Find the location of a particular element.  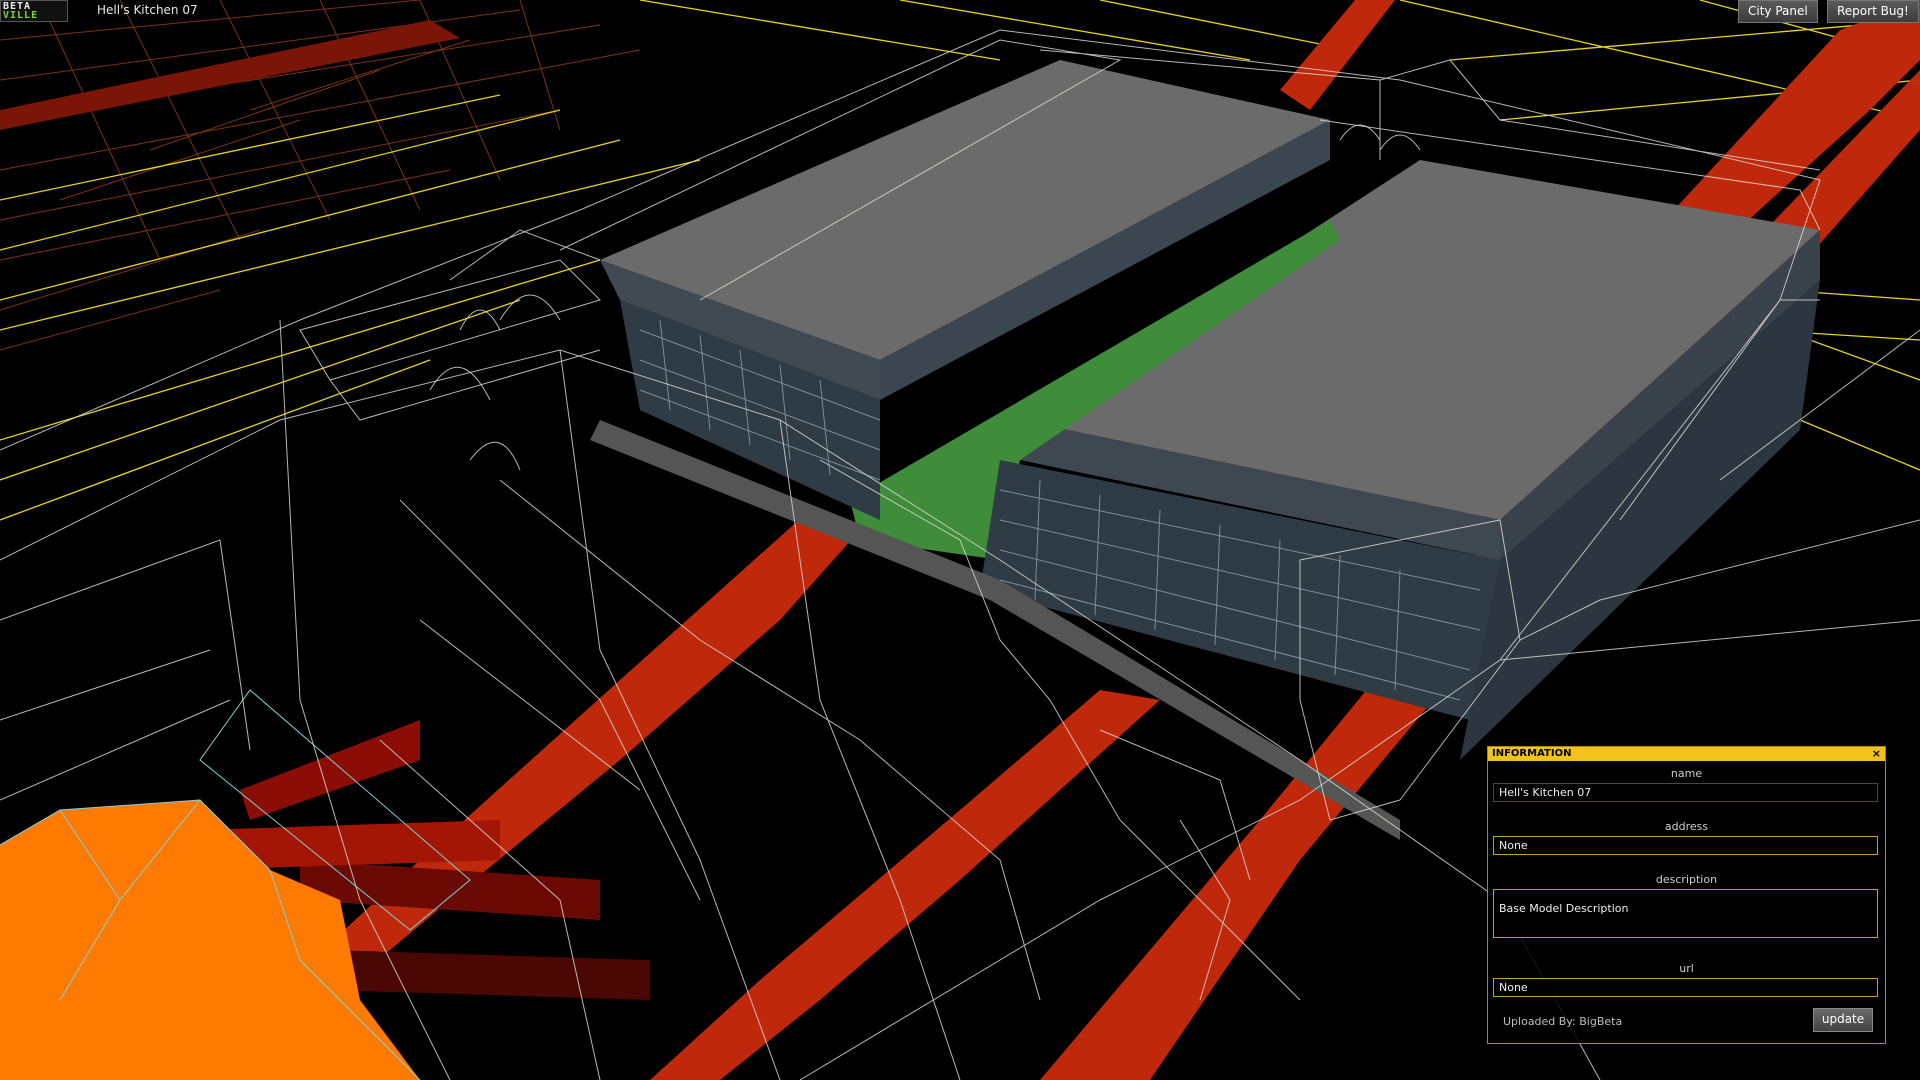

name-field: Hell's Kitchen 07 is located at coordinates (1685, 792).